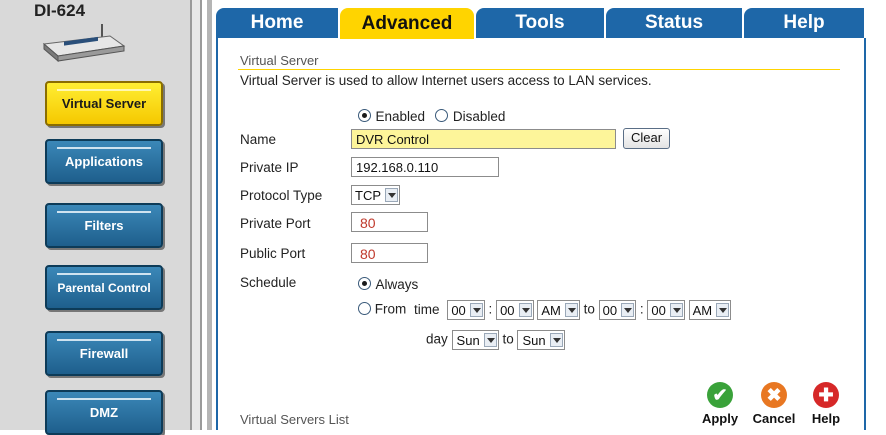 The height and width of the screenshot is (435, 886). I want to click on device-model-label: DI-624, so click(60, 10).